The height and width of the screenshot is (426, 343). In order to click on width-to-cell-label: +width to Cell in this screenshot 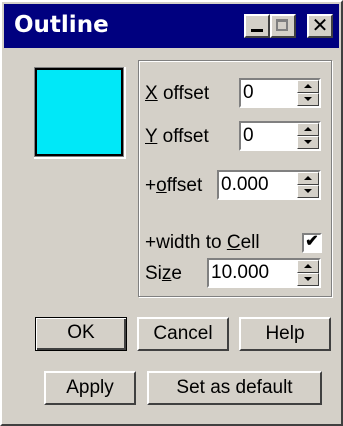, I will do `click(202, 242)`.